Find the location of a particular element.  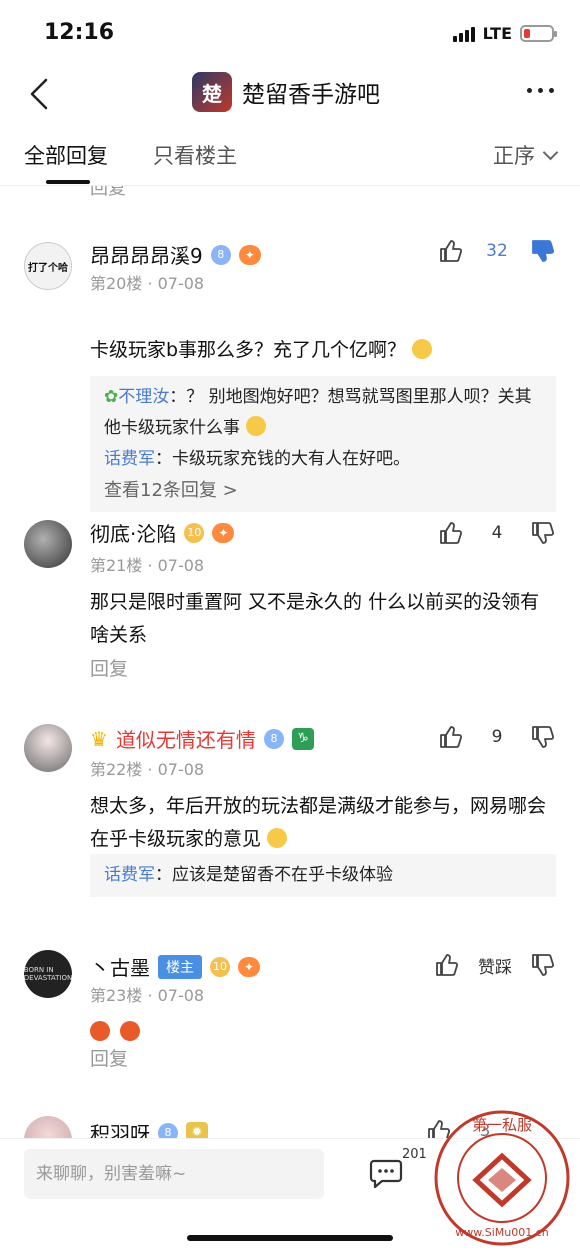

reply-tabs: 全部回复 只看楼主 正序 is located at coordinates (290, 155).